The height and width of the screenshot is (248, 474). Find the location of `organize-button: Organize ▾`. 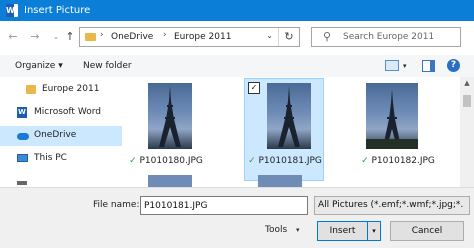

organize-button: Organize ▾ is located at coordinates (39, 66).